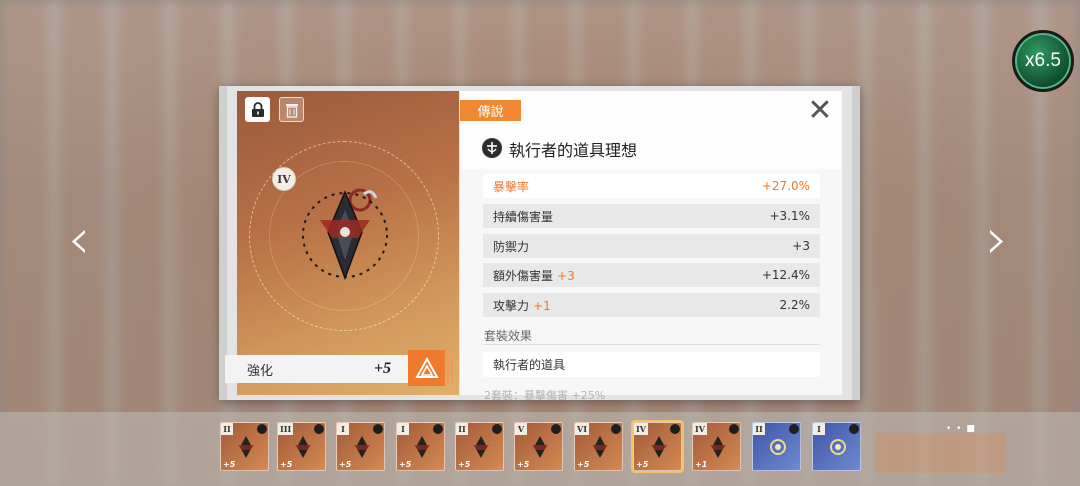 The height and width of the screenshot is (486, 1080). I want to click on previous-item-arrow: ‹, so click(79, 242).